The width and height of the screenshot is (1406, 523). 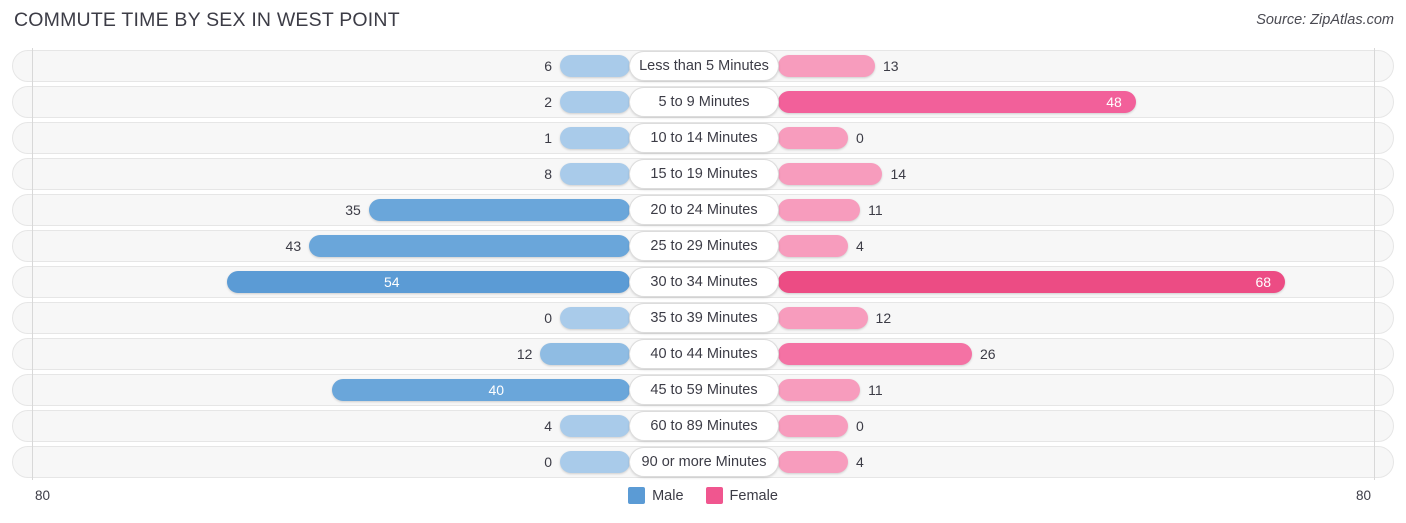 I want to click on row-bars: 12 26 40 to 44 Minutes, so click(x=703, y=354).